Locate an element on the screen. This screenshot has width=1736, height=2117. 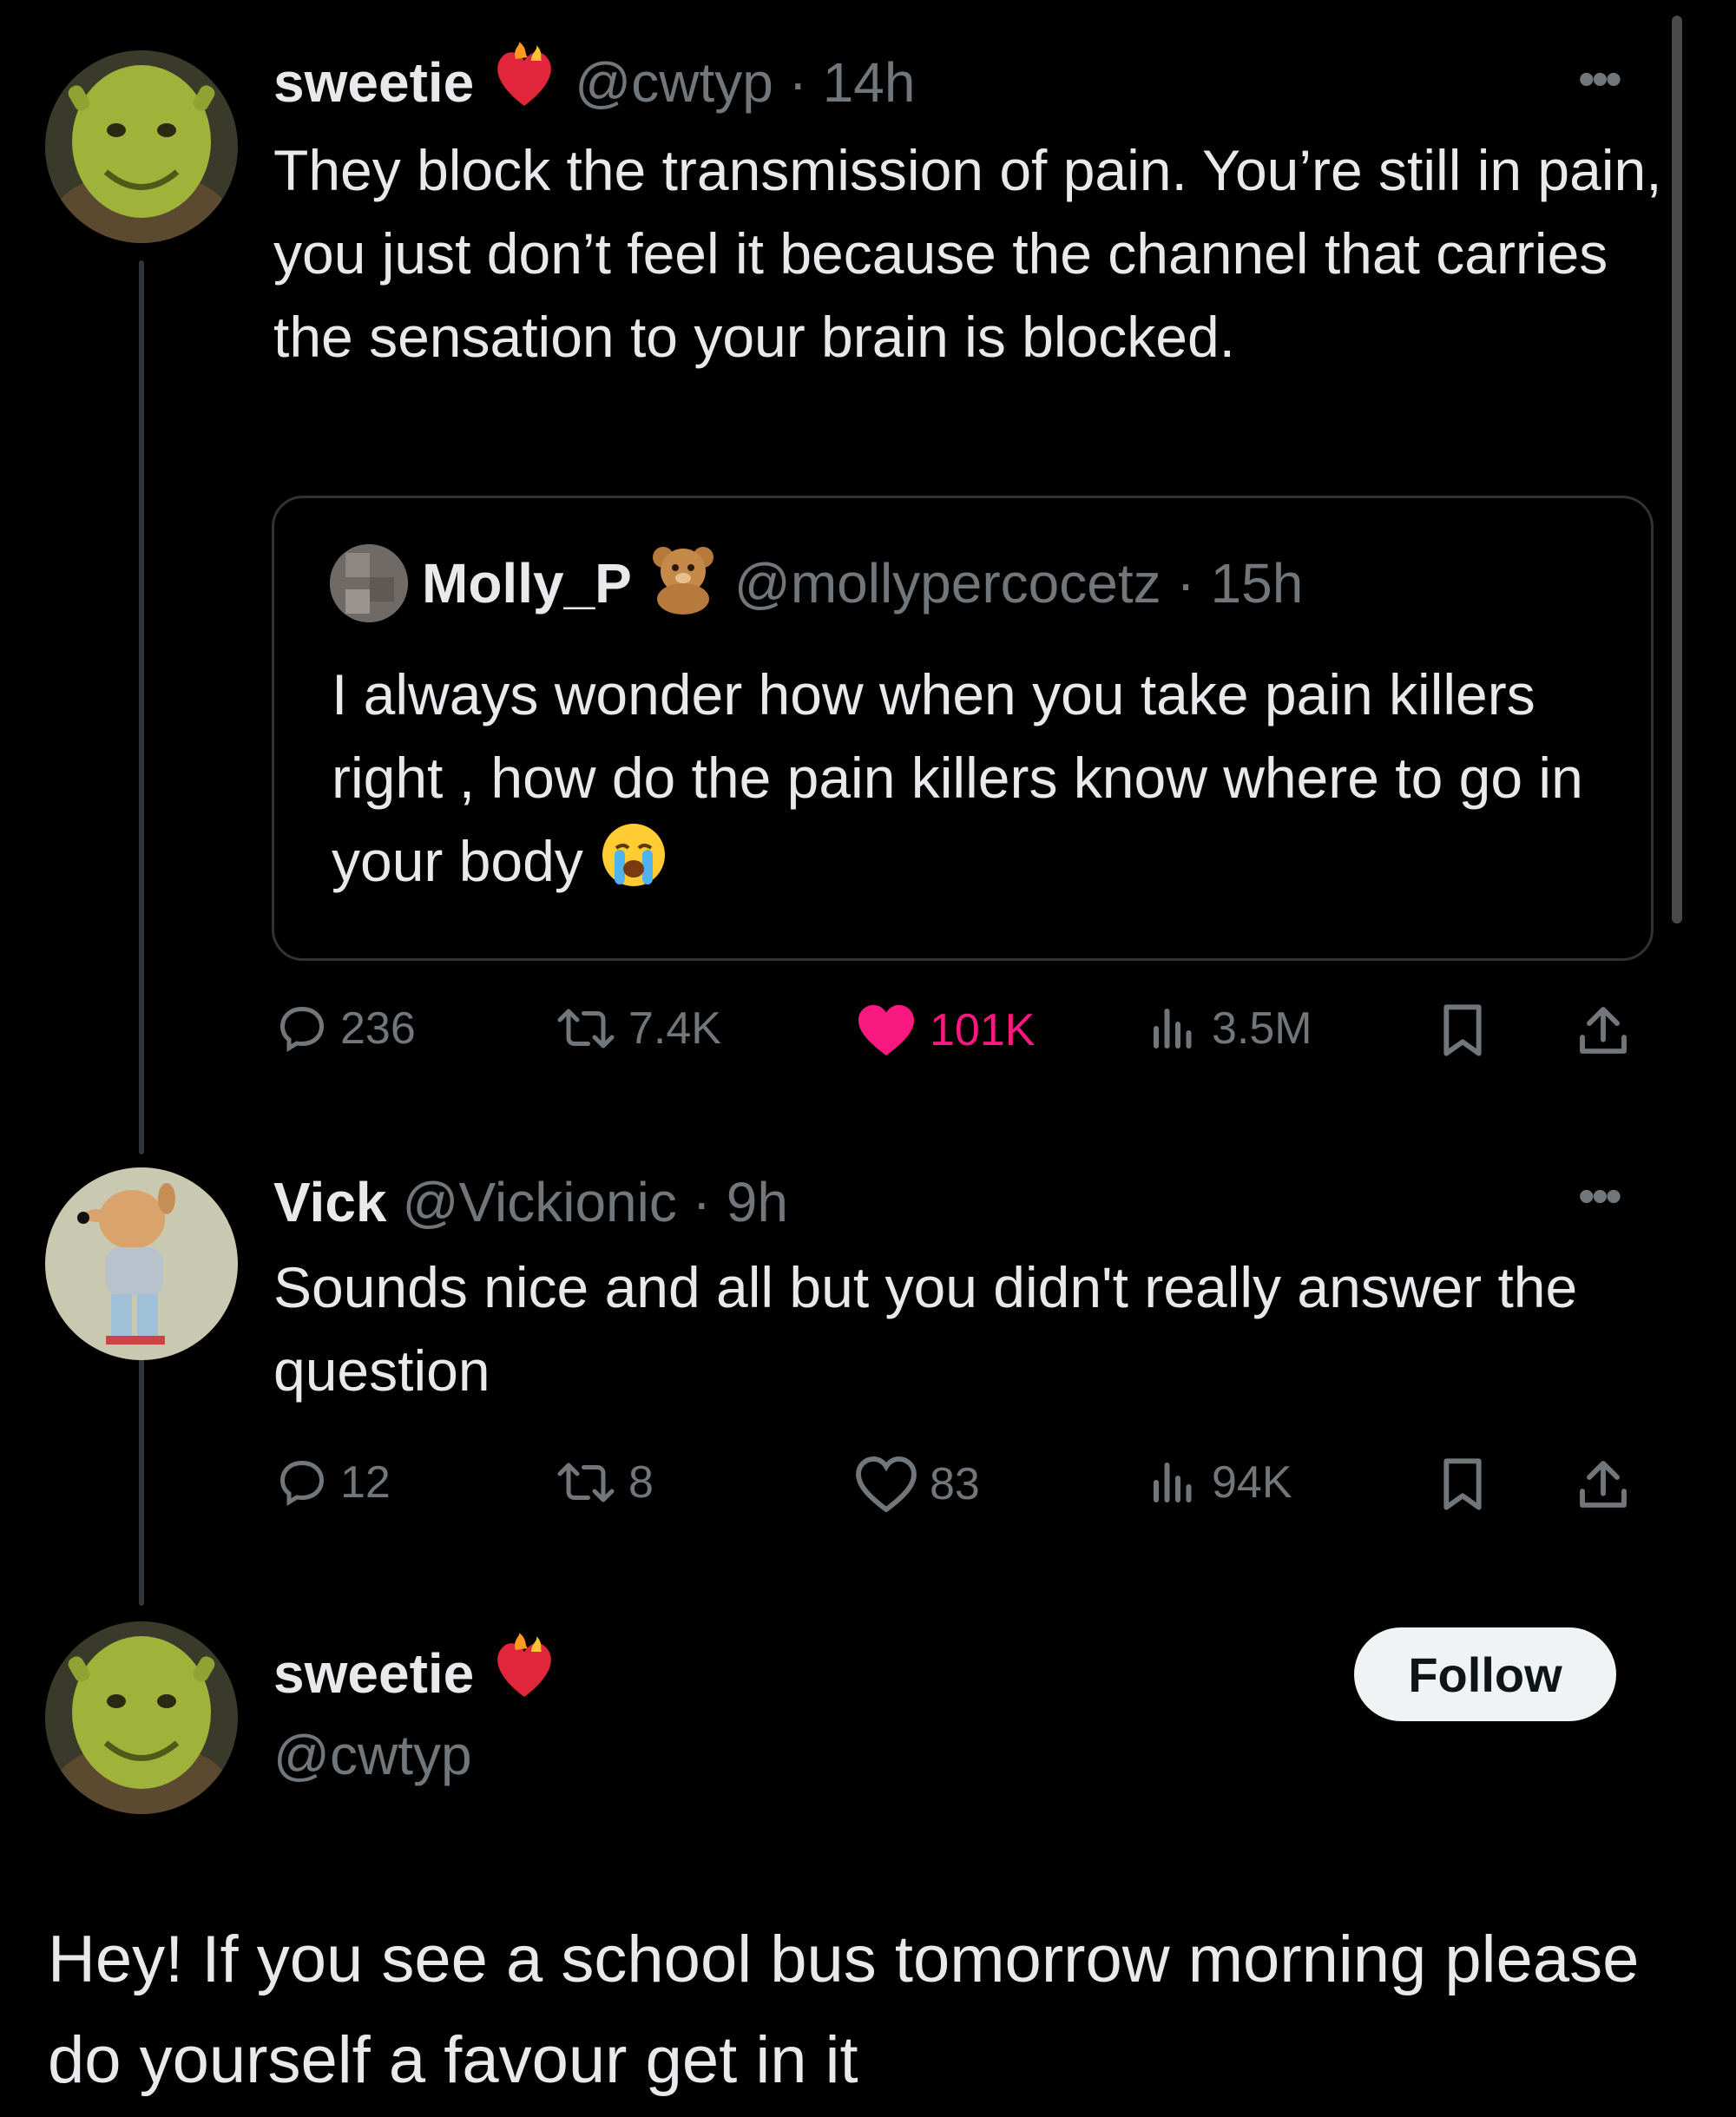
author-handle-time: @Vickionic · 9h is located at coordinates (595, 1202).